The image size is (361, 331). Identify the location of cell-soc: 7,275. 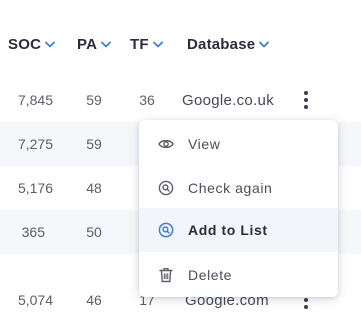
(35, 144).